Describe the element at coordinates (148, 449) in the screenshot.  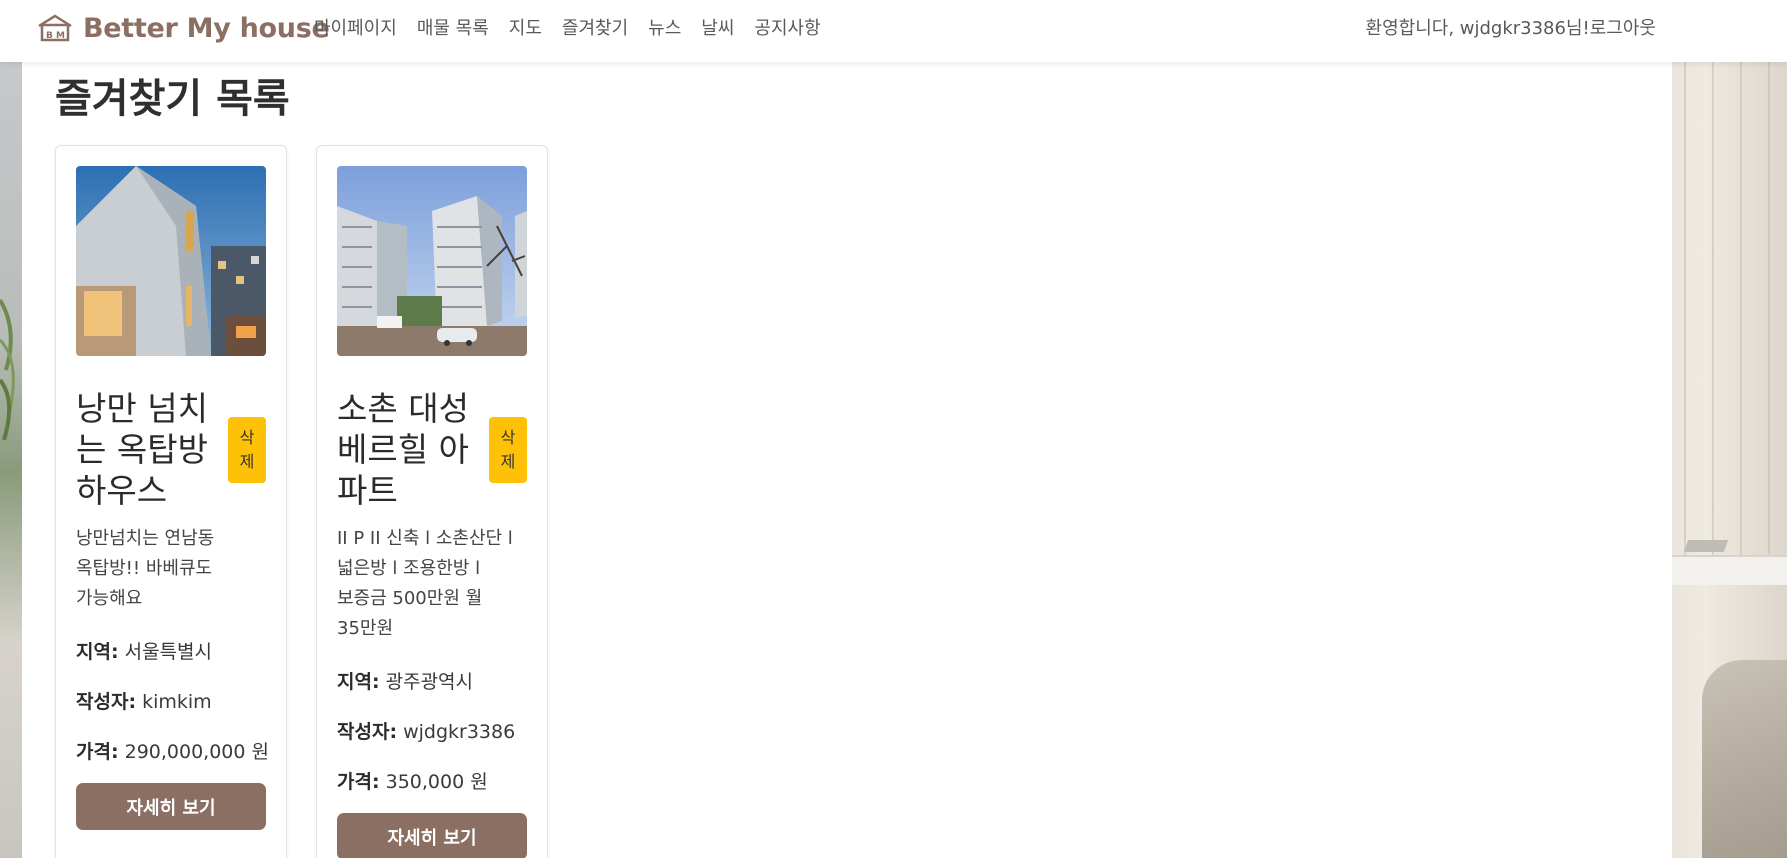
I see `card-title: 낭만 넘치는 옥탑방 하우스` at that location.